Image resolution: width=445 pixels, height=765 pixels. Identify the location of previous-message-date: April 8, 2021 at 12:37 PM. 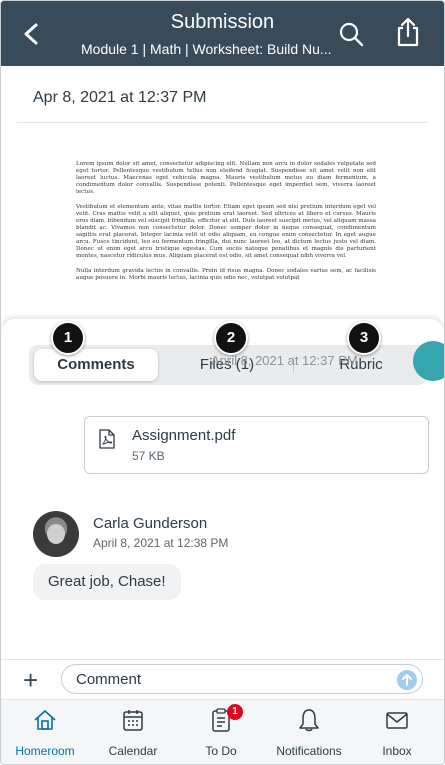
(284, 360).